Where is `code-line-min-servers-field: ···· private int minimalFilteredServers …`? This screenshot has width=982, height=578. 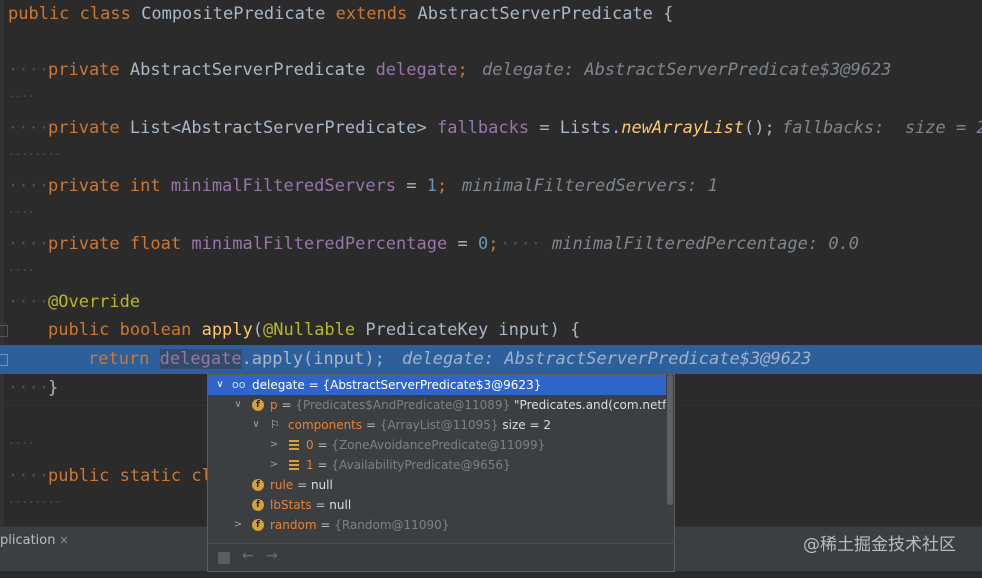 code-line-min-servers-field: ···· private int minimalFilteredServers … is located at coordinates (491, 186).